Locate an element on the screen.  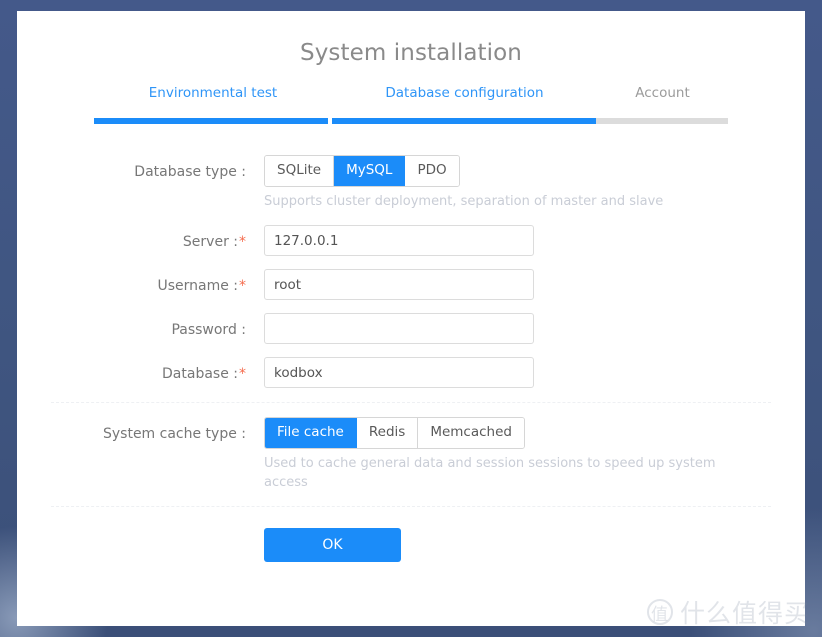
server-label: Server :* is located at coordinates (131, 239).